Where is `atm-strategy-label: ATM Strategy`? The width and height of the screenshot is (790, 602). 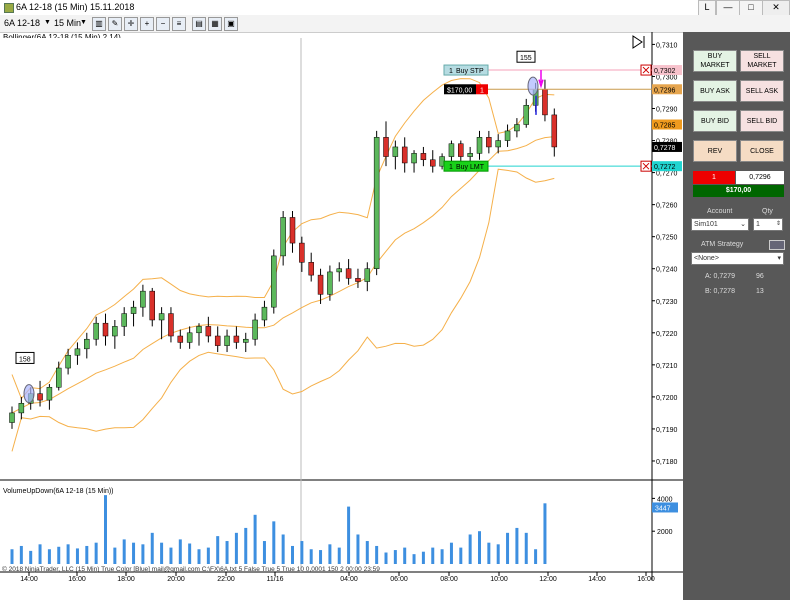 atm-strategy-label: ATM Strategy is located at coordinates (722, 244).